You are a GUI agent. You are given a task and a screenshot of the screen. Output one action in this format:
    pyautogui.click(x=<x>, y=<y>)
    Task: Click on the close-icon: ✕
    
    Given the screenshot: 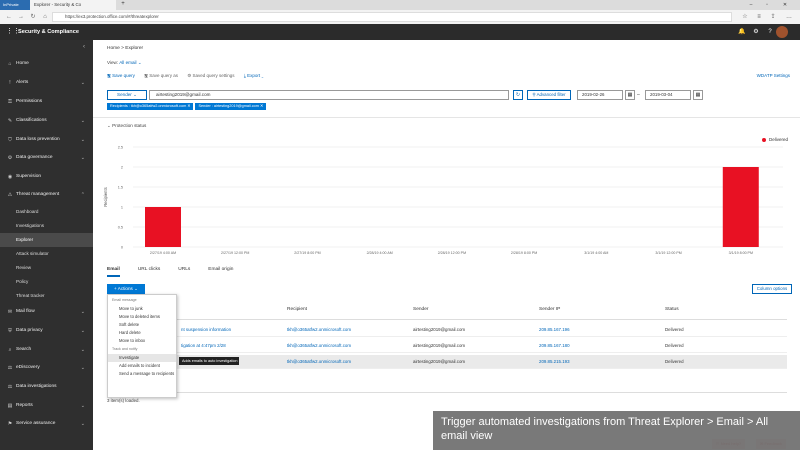 What is the action you would take?
    pyautogui.click(x=785, y=5)
    